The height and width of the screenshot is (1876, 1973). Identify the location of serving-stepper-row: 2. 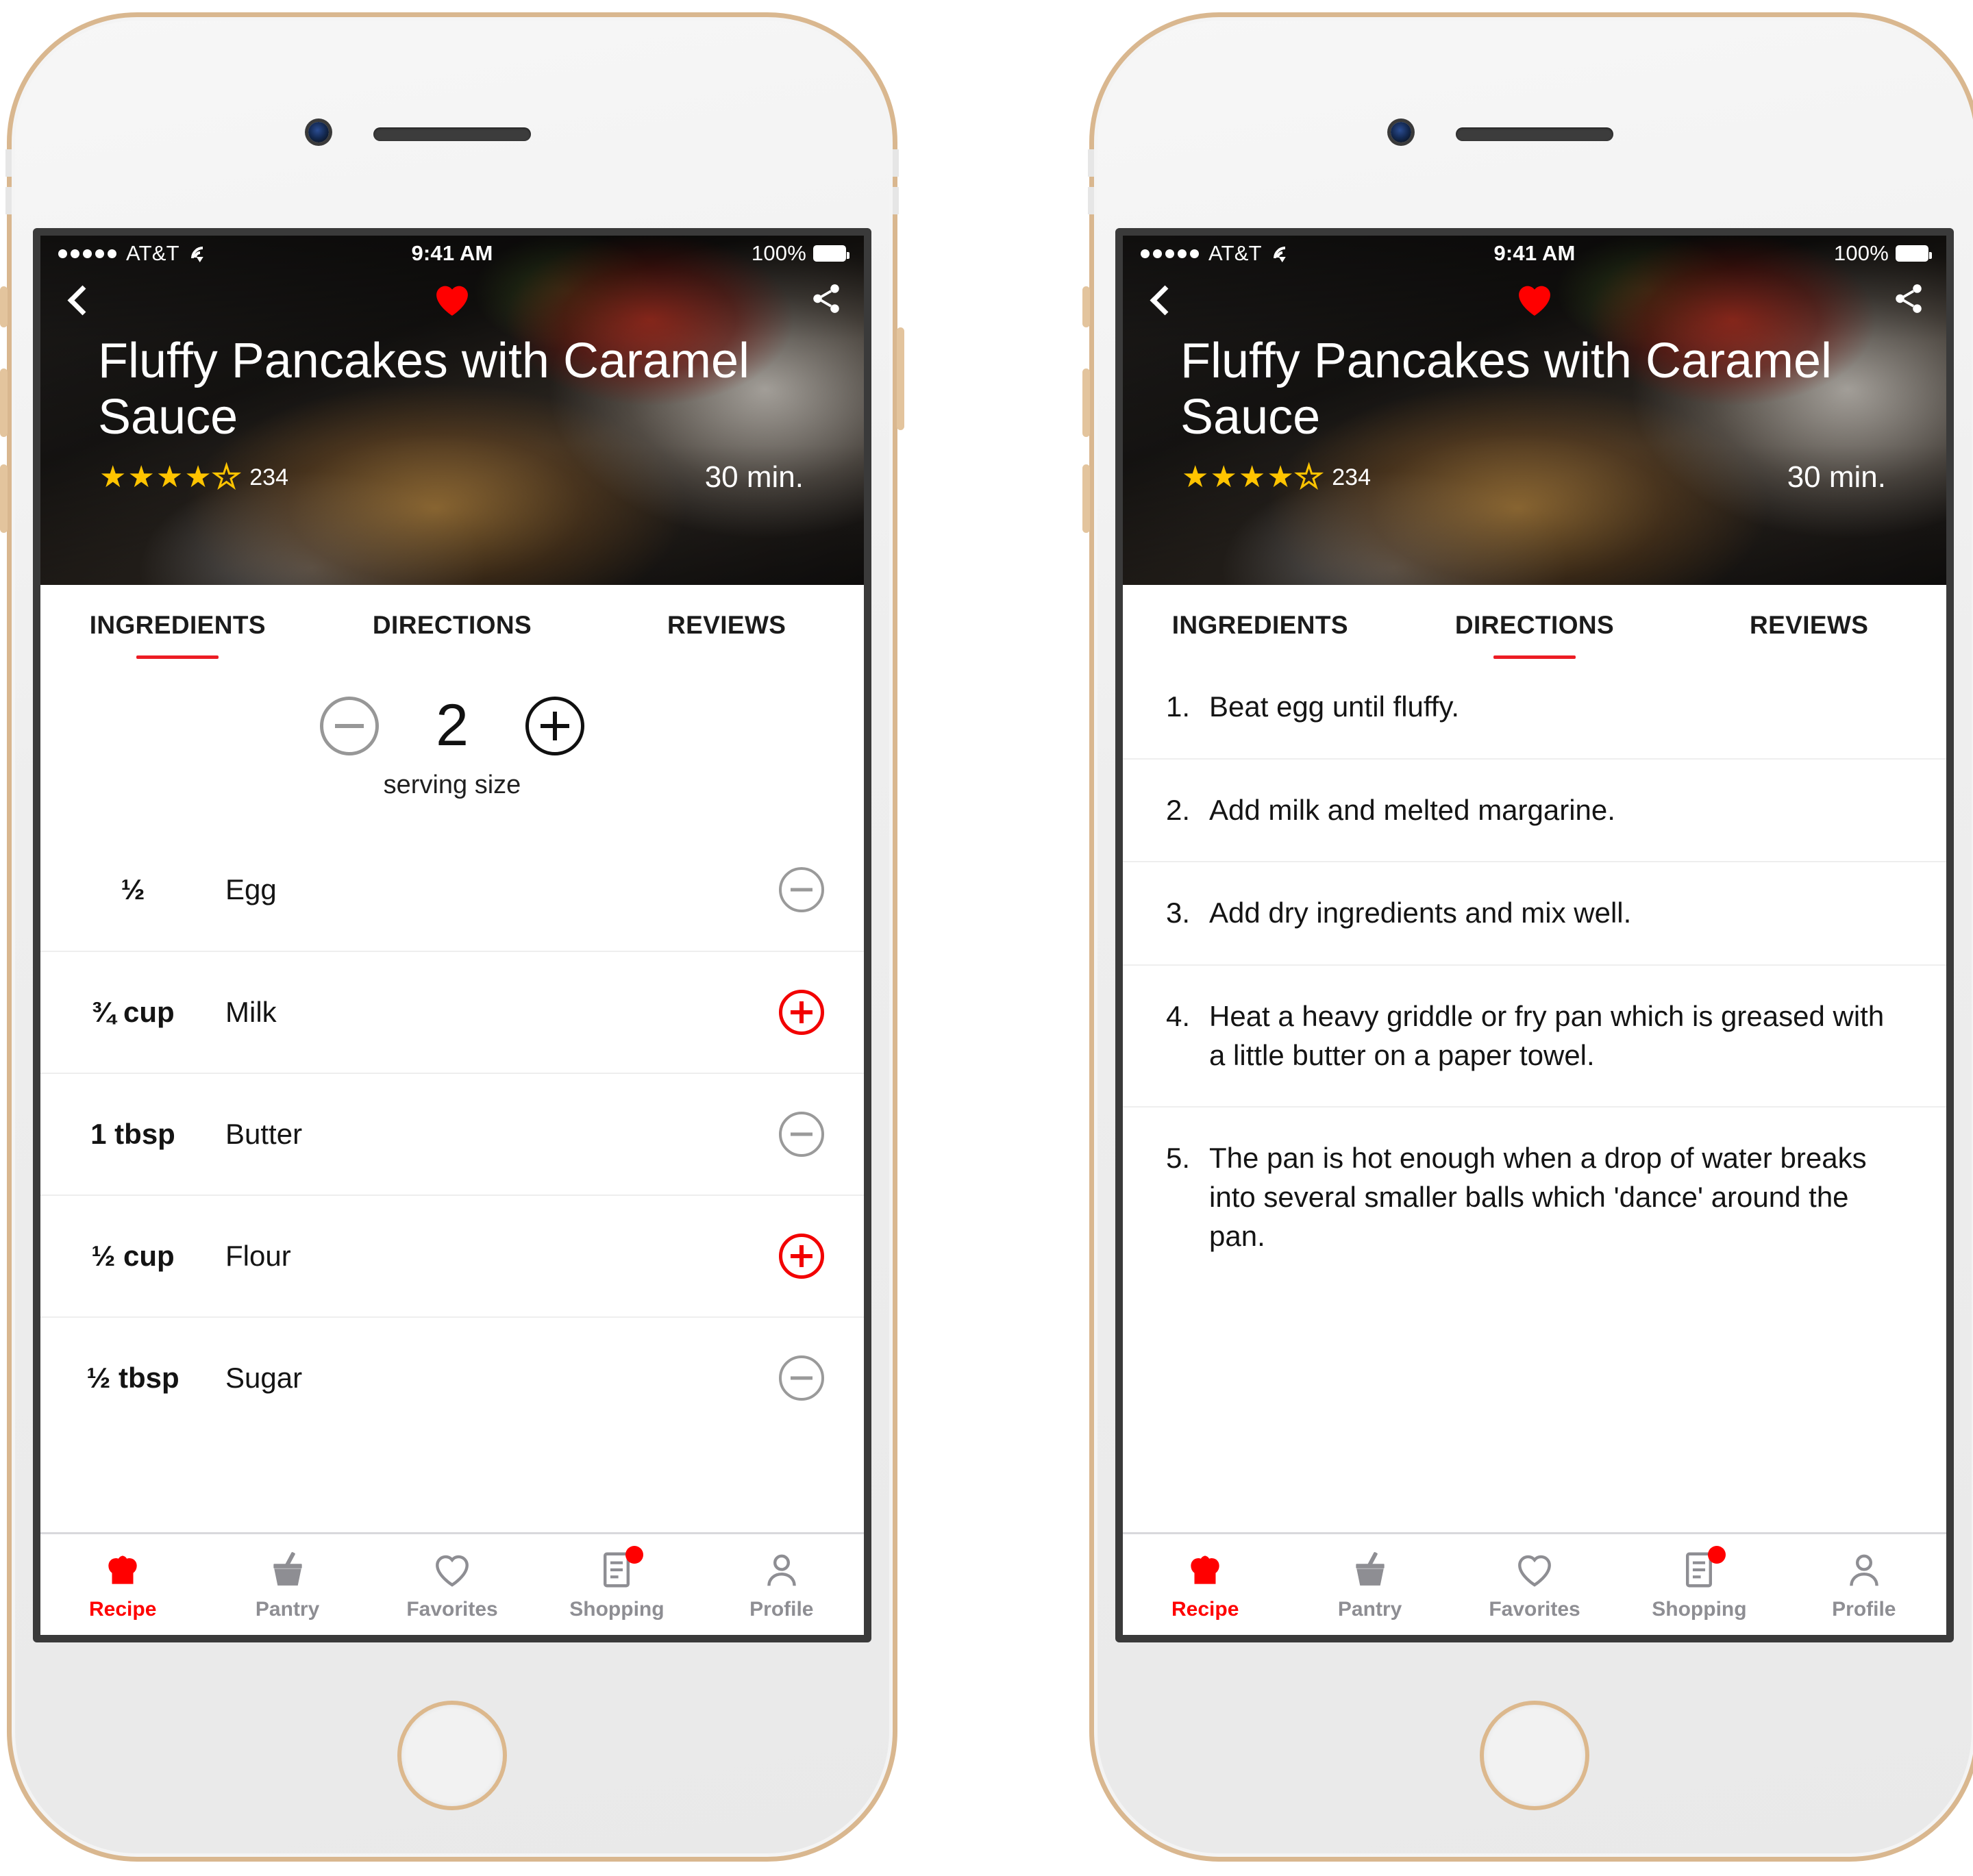
(452, 726).